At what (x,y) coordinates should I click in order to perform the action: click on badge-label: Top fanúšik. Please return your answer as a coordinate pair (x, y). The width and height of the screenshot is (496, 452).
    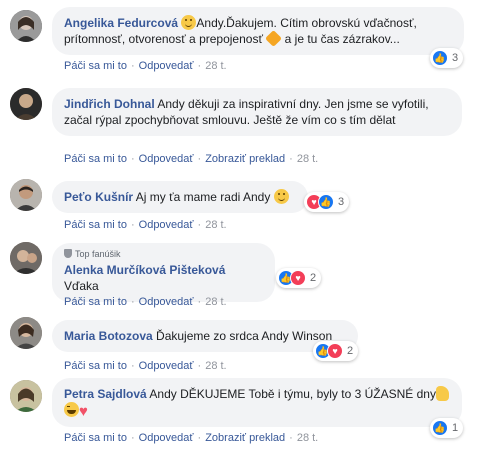
    Looking at the image, I should click on (98, 254).